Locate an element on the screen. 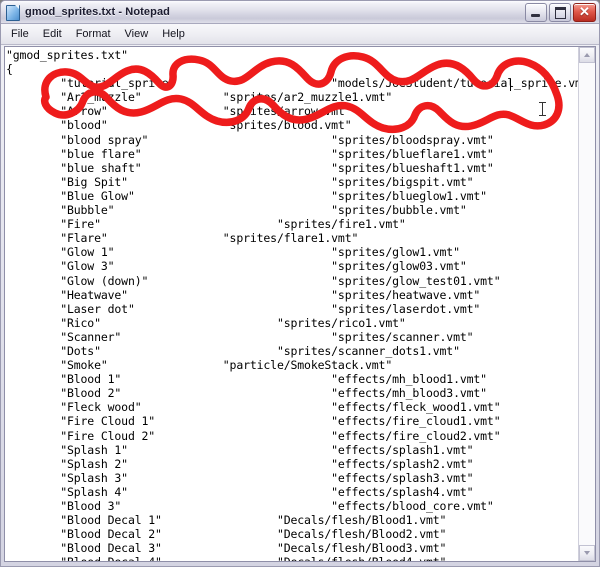 Image resolution: width=600 pixels, height=567 pixels. scroll-down-arrow-icon is located at coordinates (587, 553).